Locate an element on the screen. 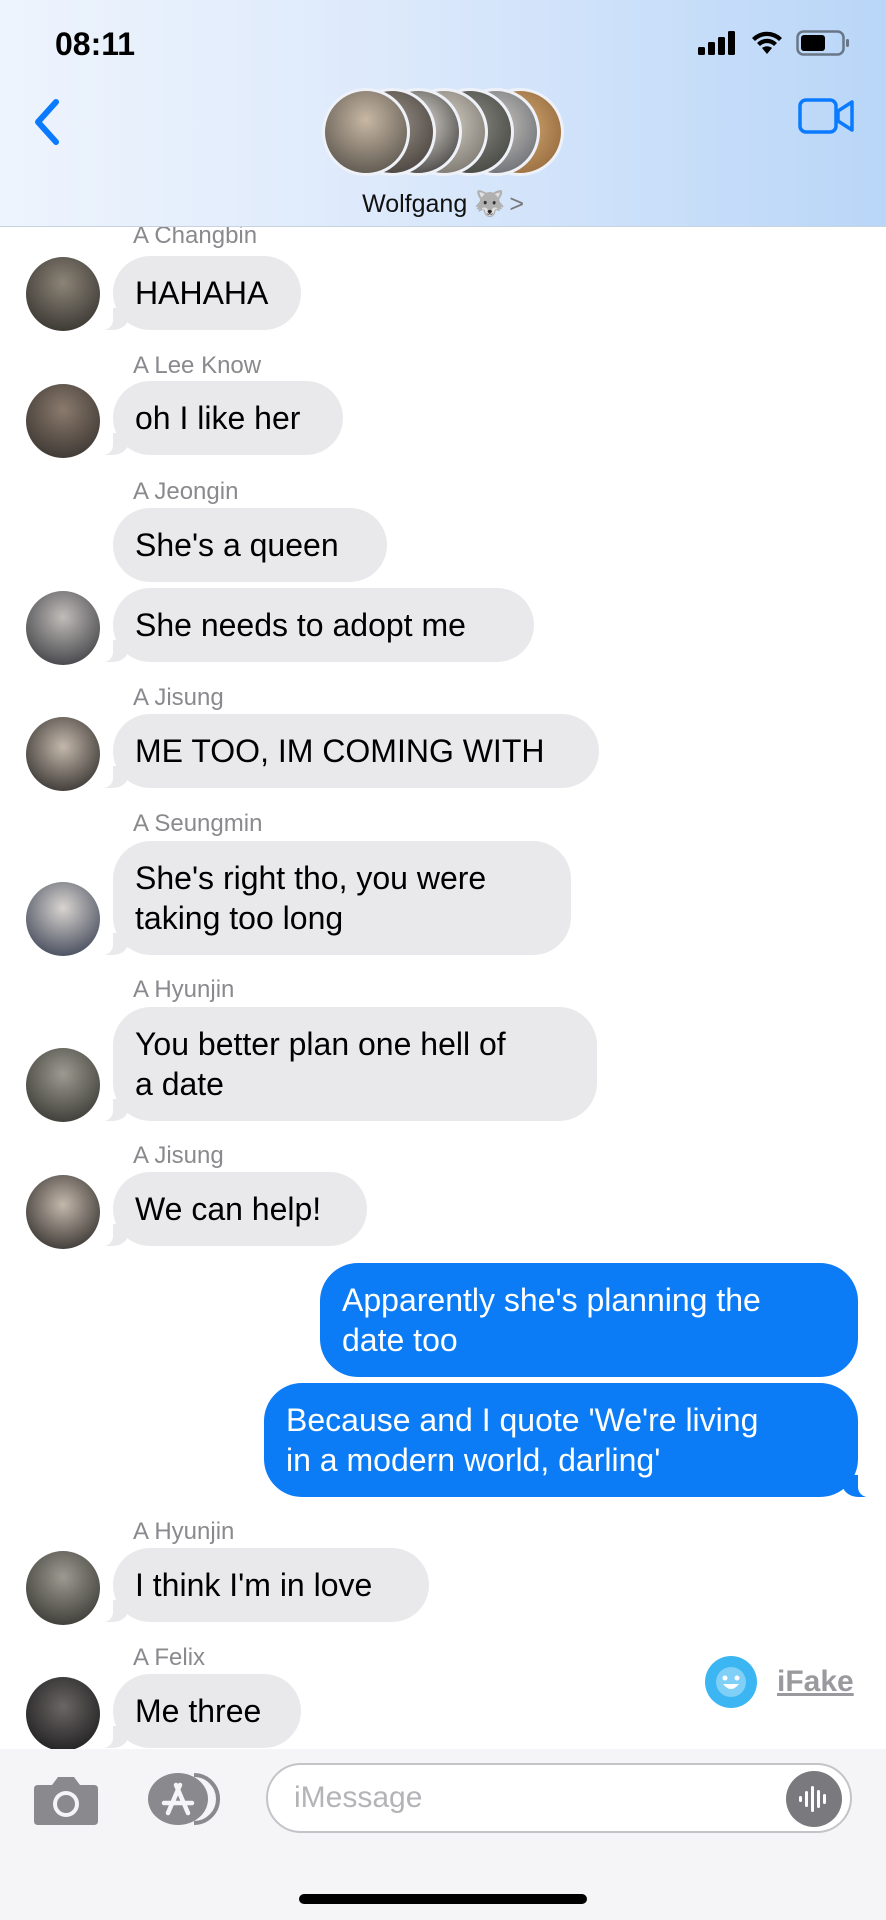  status-icons is located at coordinates (774, 43).